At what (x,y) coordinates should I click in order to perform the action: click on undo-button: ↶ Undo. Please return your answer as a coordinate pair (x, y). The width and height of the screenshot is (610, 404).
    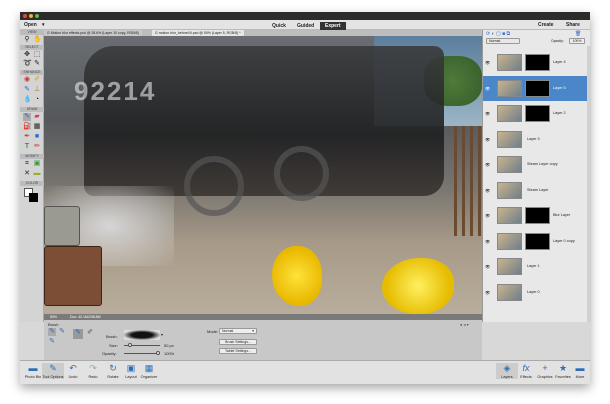
    Looking at the image, I should click on (73, 371).